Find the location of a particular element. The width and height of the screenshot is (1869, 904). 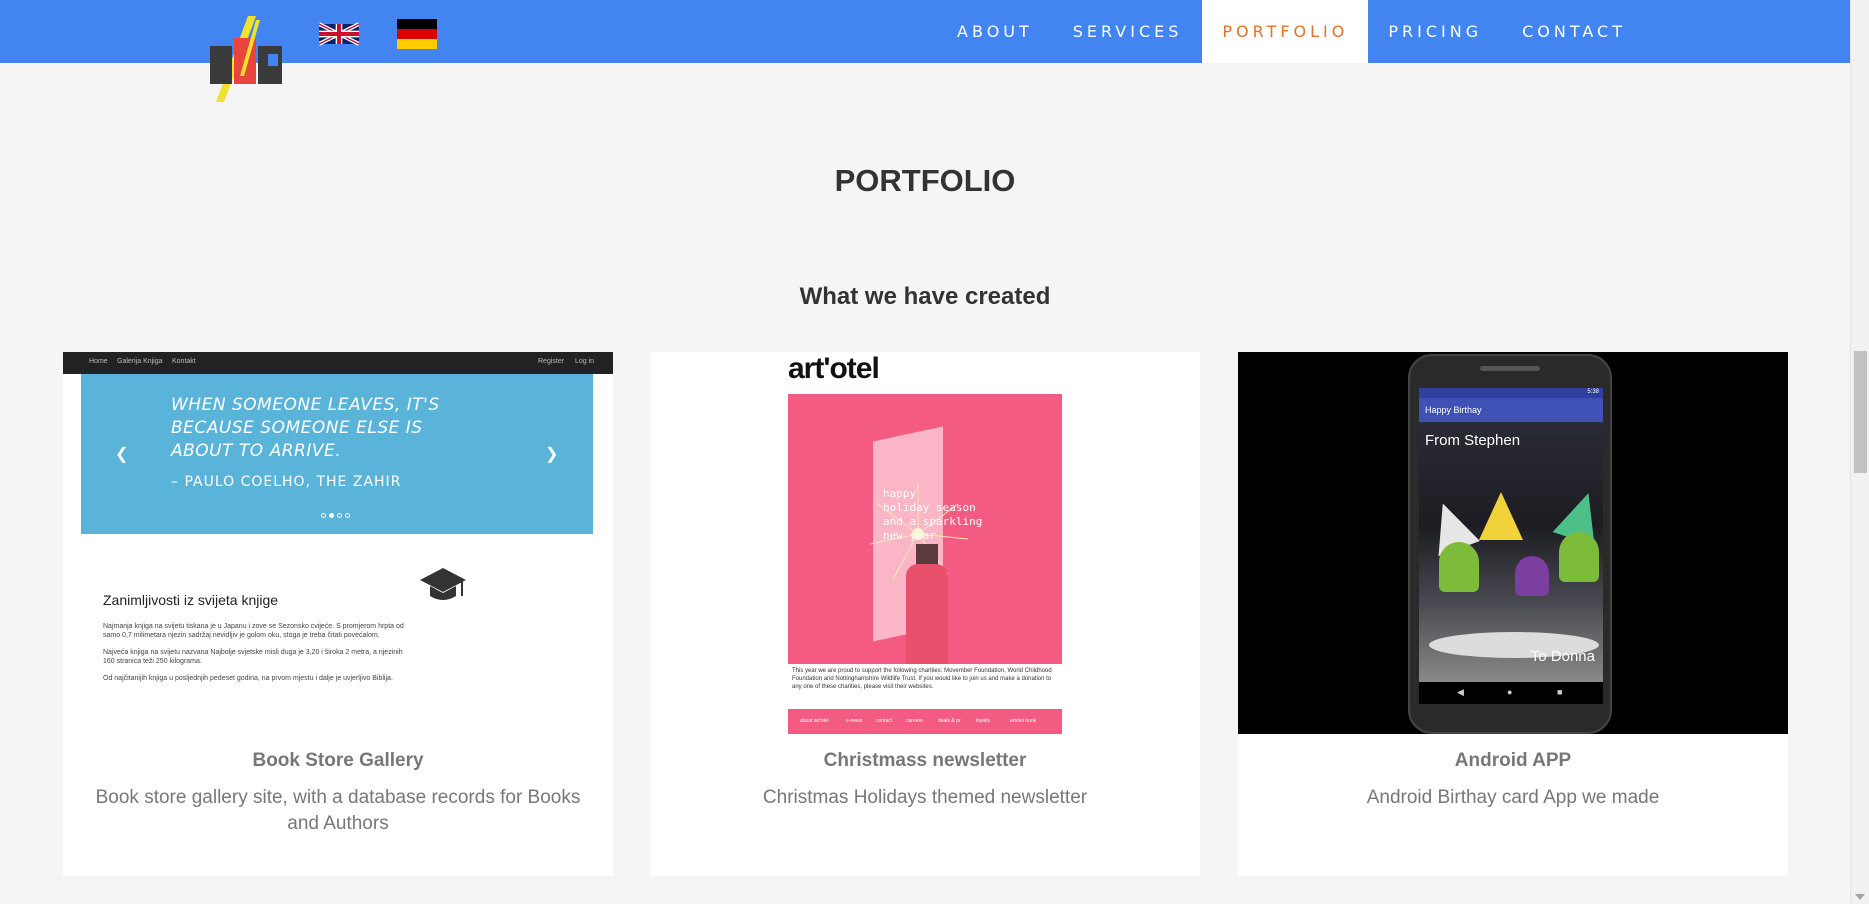

app-title: Happy Birthay is located at coordinates (1453, 410).